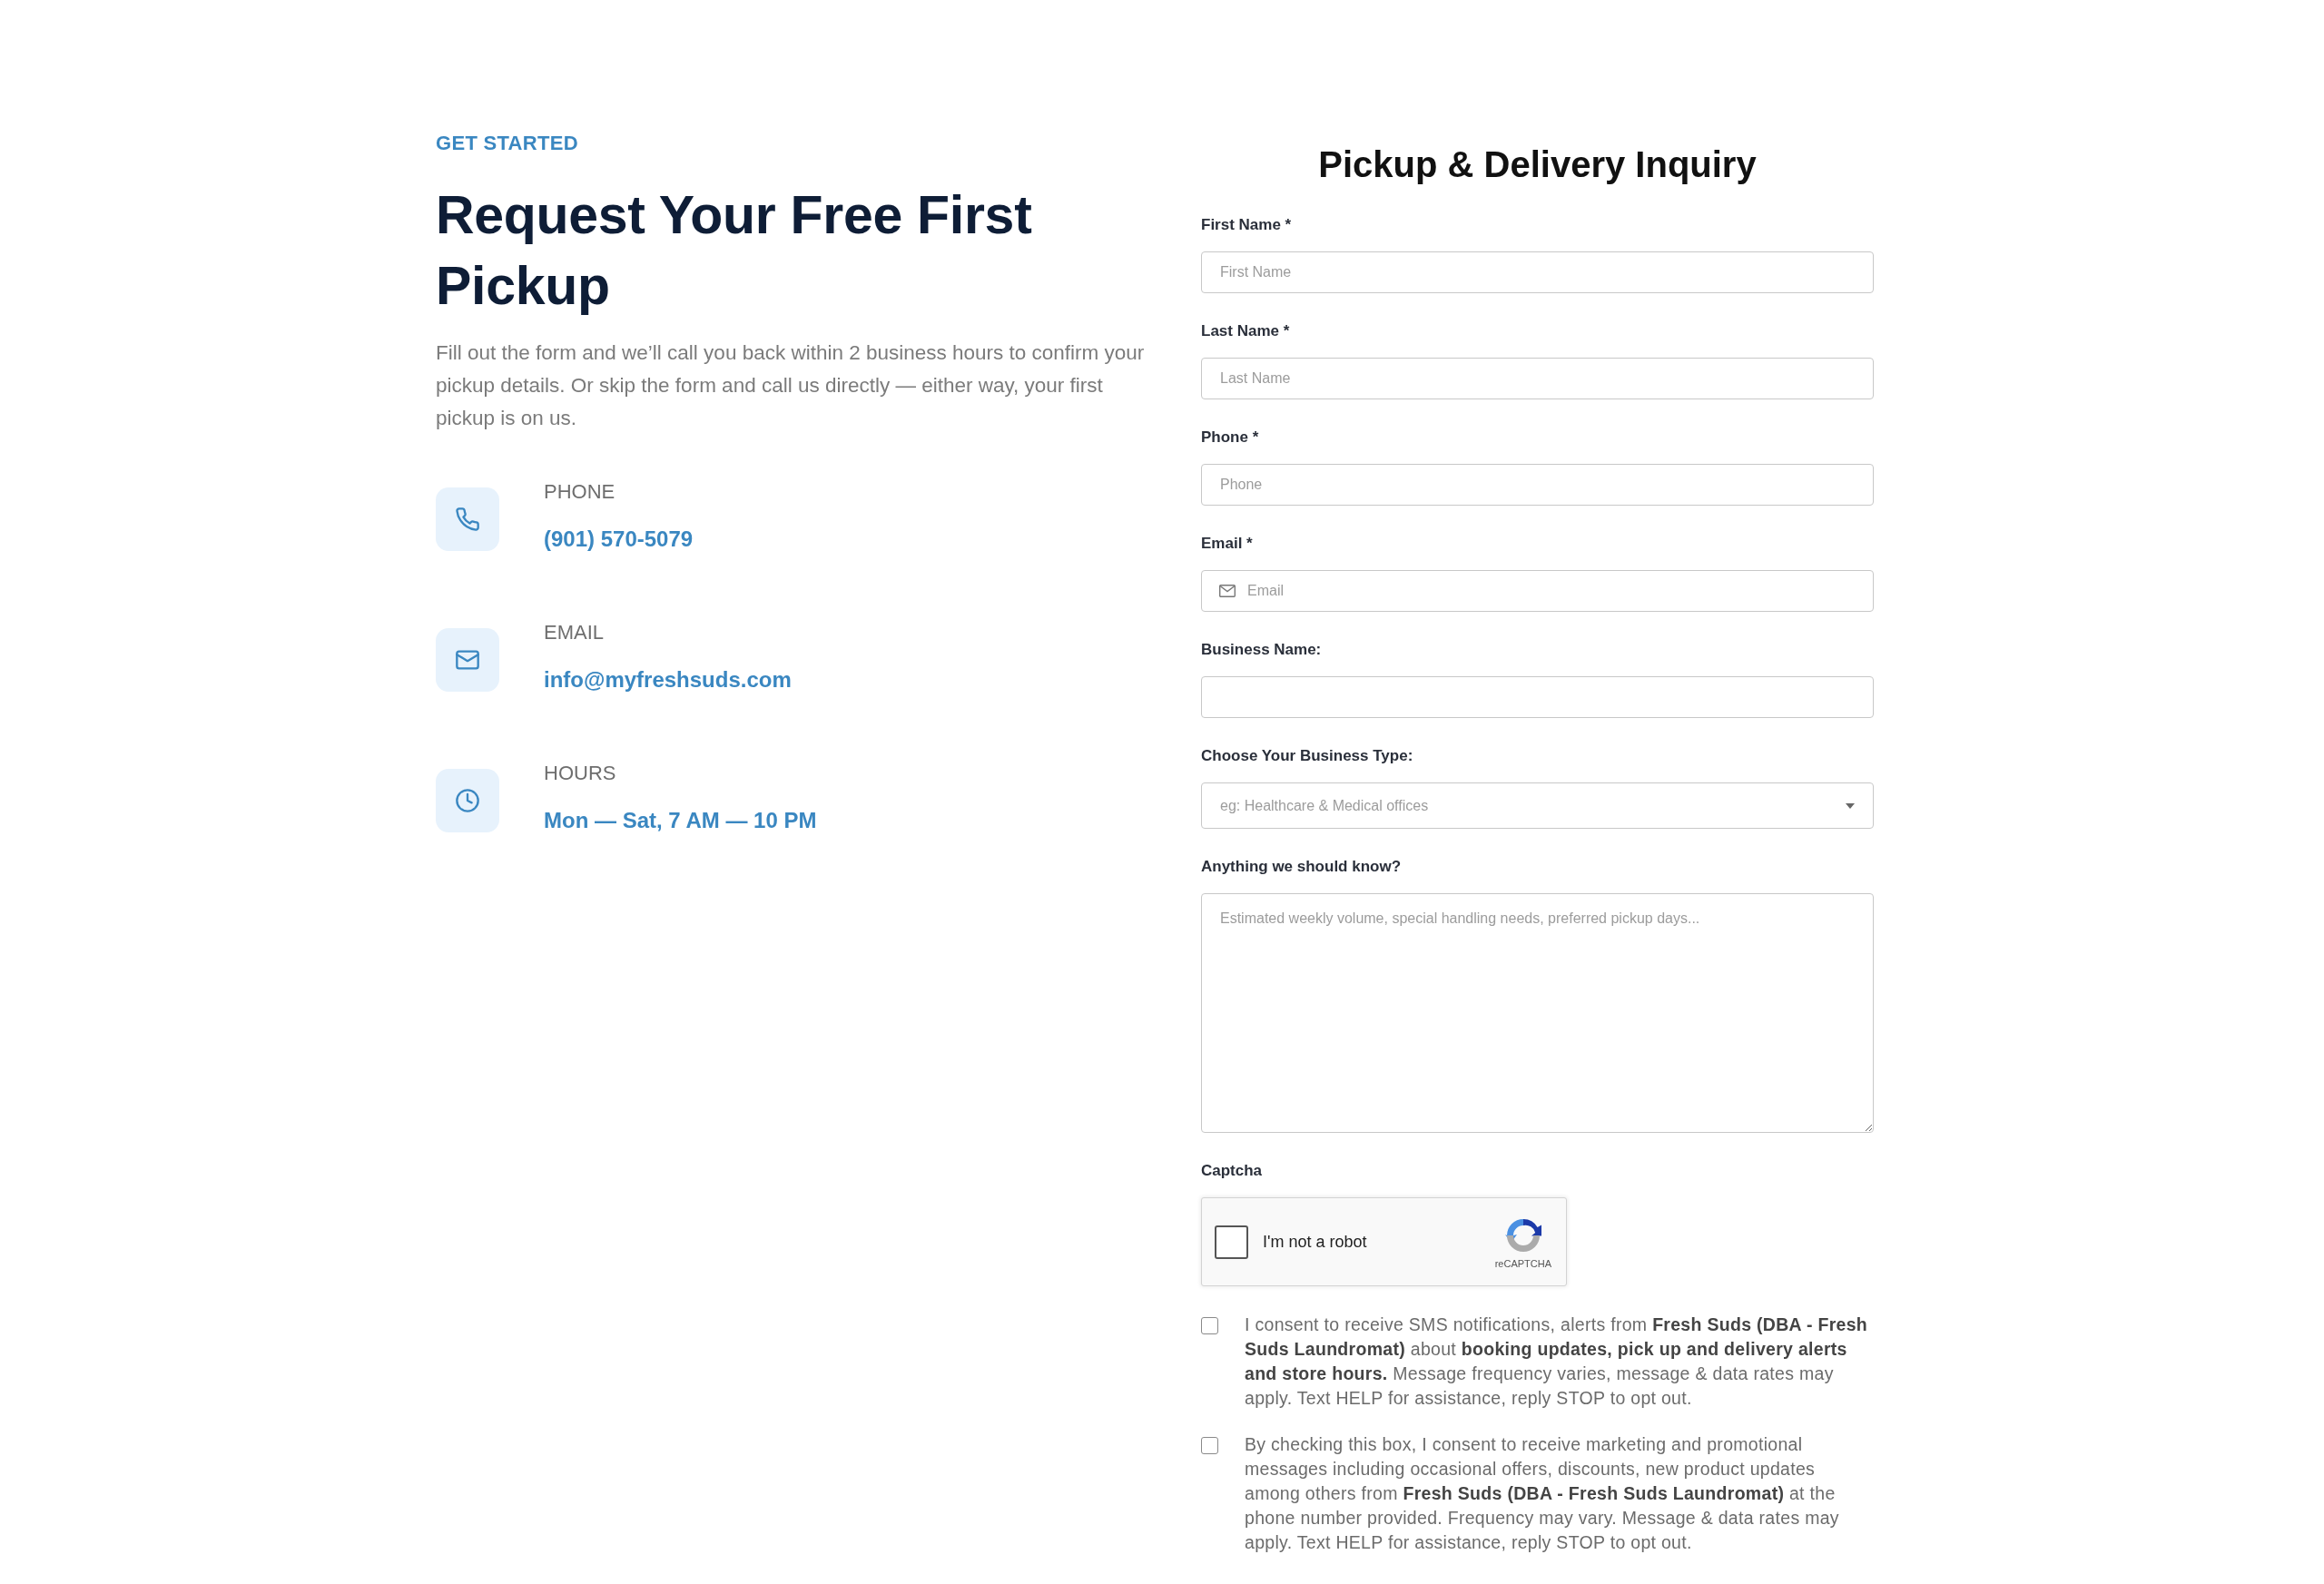 The height and width of the screenshot is (1584, 2324). Describe the element at coordinates (734, 251) in the screenshot. I see `page-heading: Request Your Free First Pickup` at that location.